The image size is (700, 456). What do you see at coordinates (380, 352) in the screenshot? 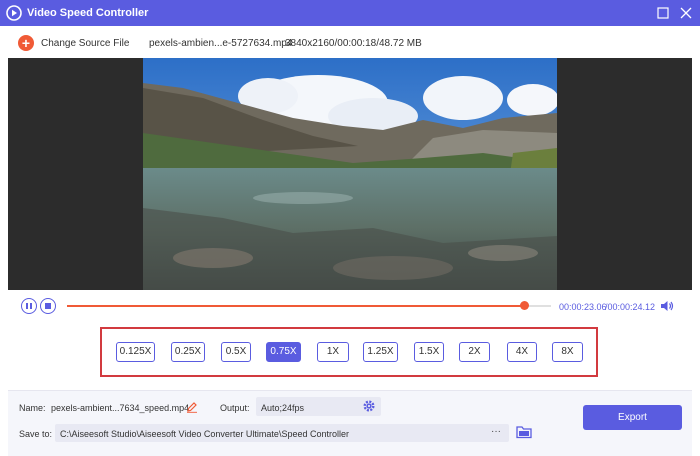
I see `speed-option-button: 1.25X` at bounding box center [380, 352].